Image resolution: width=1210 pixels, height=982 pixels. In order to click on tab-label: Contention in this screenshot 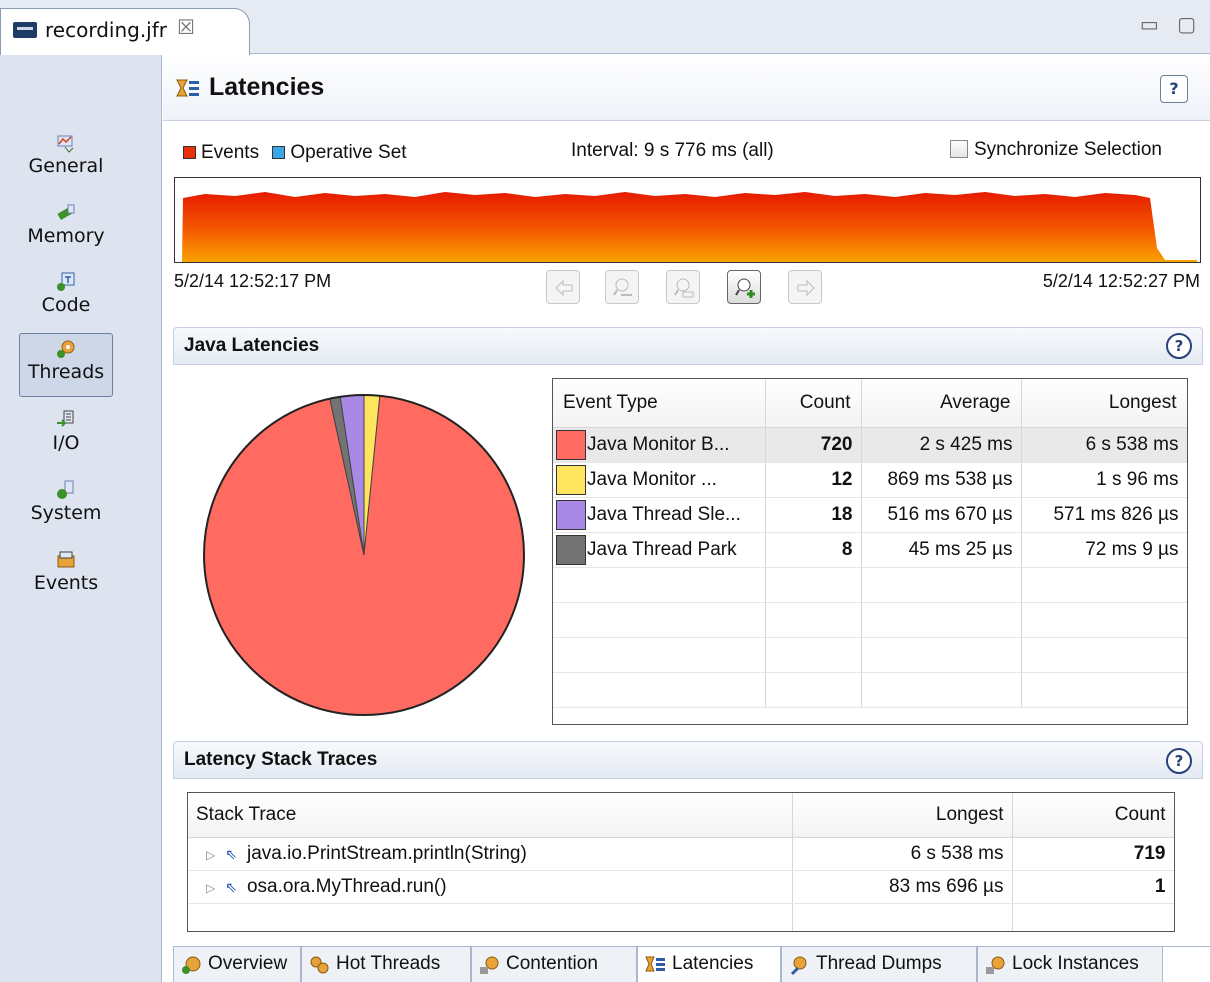, I will do `click(552, 963)`.